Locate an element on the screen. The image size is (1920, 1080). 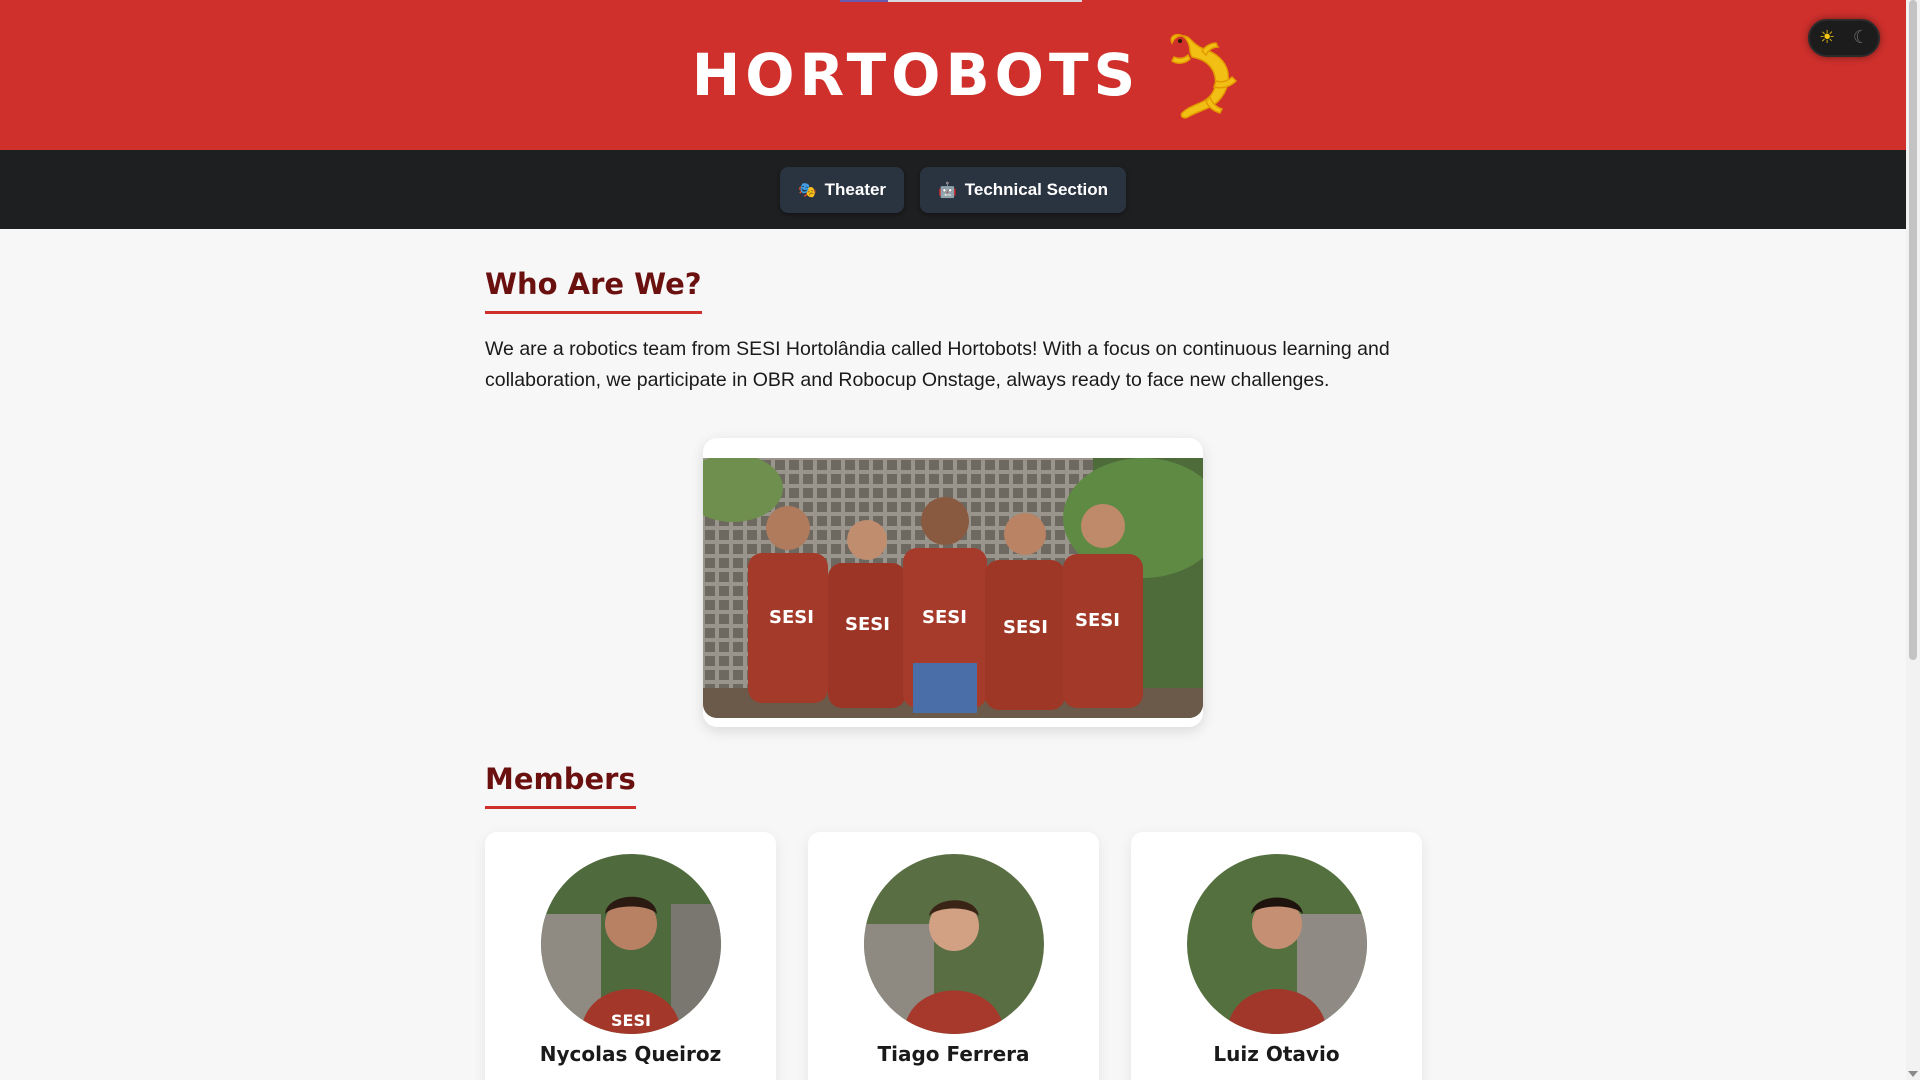
theater-masks-icon: 🎭 is located at coordinates (807, 190).